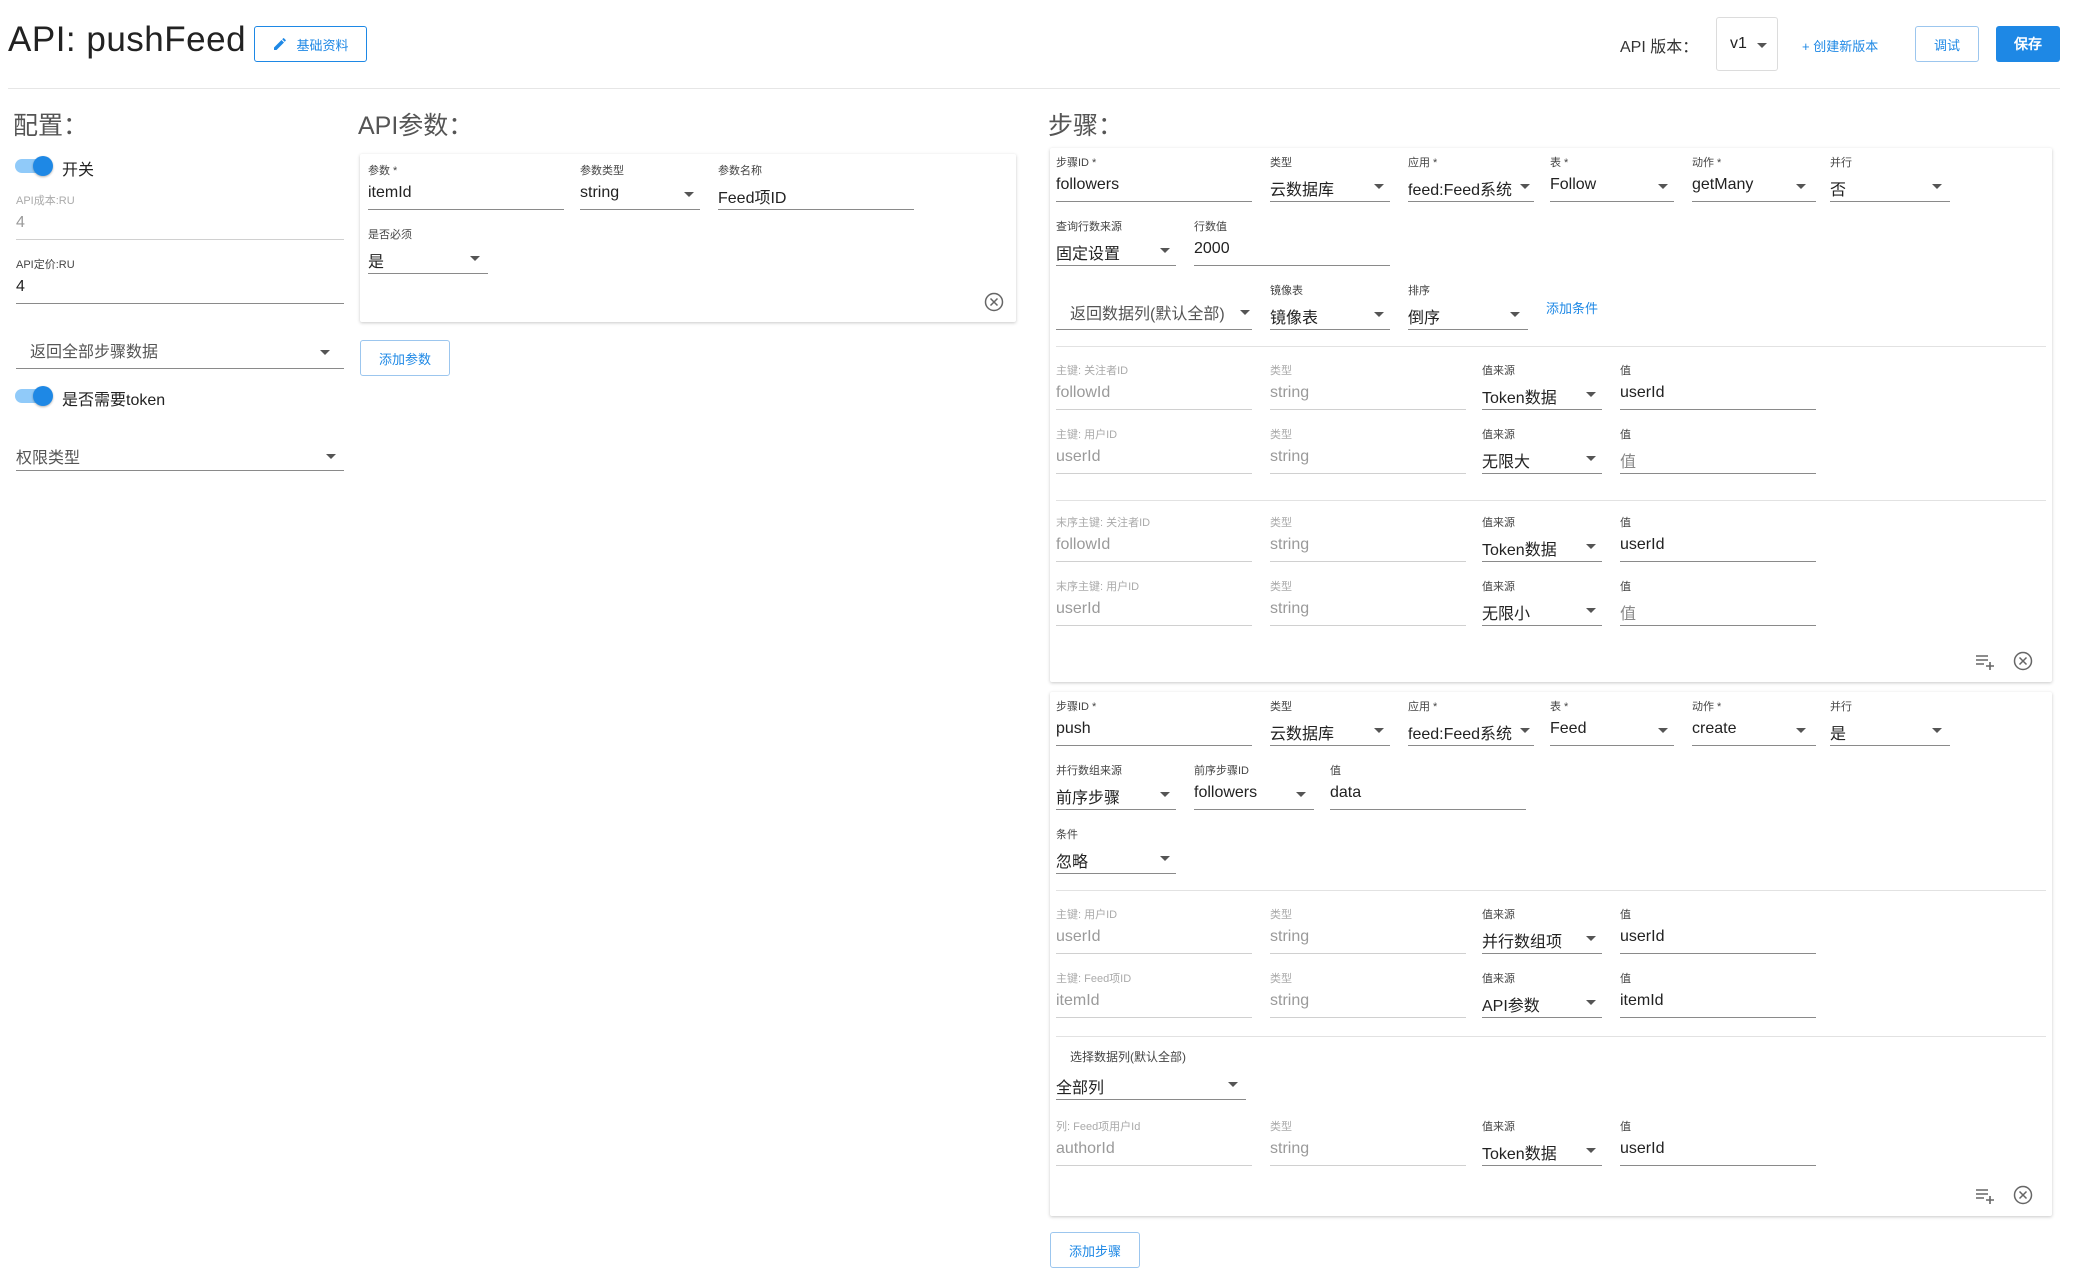  I want to click on cost-label: API成本:RU, so click(45, 201).